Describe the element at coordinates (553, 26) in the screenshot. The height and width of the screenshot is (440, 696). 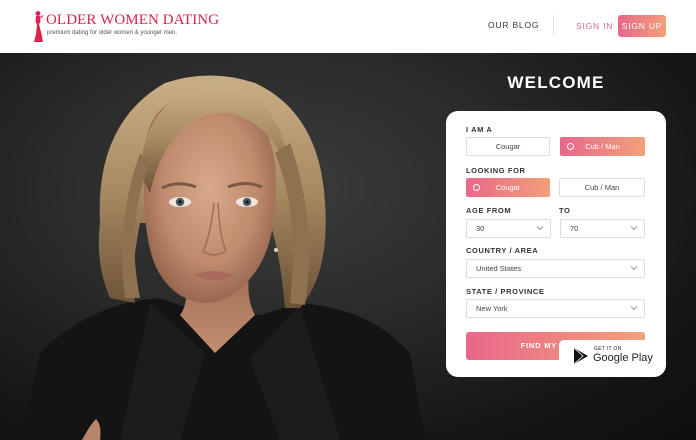
I see `nav-divider` at that location.